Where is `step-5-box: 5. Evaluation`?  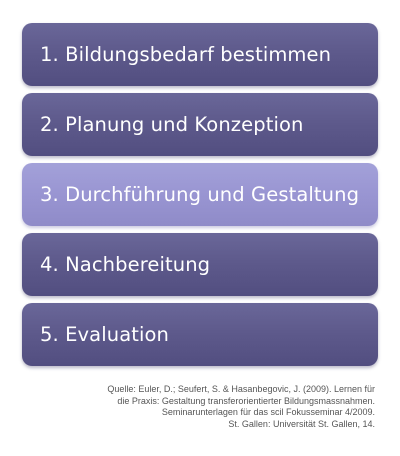 step-5-box: 5. Evaluation is located at coordinates (200, 334).